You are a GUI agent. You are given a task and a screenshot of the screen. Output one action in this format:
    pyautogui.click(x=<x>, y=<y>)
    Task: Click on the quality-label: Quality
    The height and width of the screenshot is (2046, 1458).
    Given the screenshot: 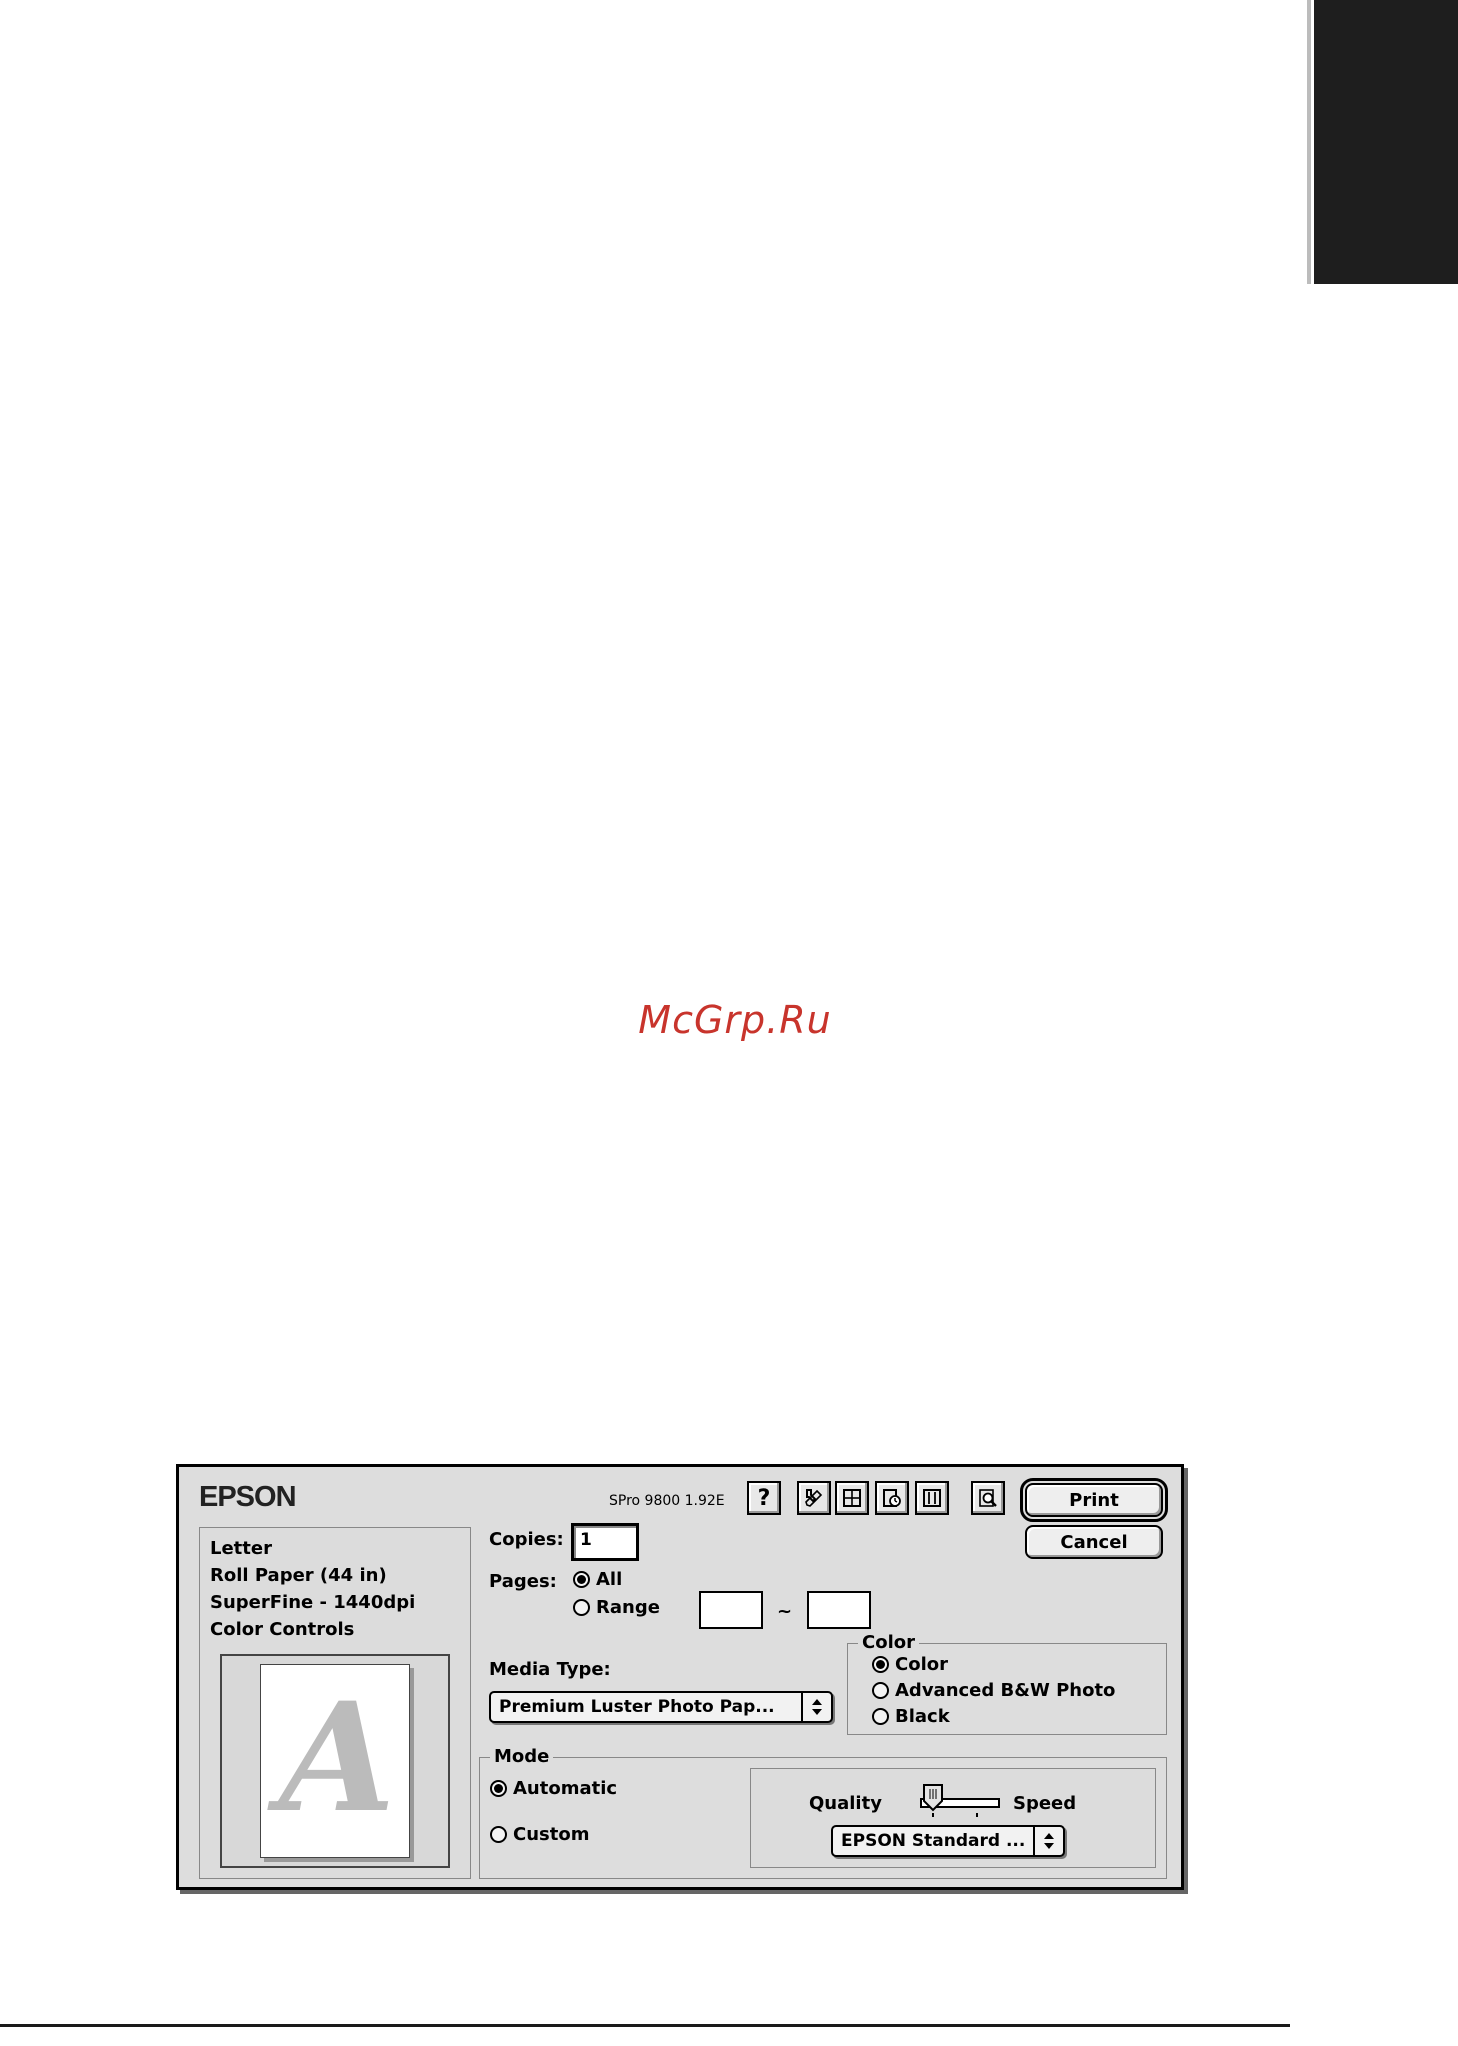 What is the action you would take?
    pyautogui.click(x=845, y=1803)
    